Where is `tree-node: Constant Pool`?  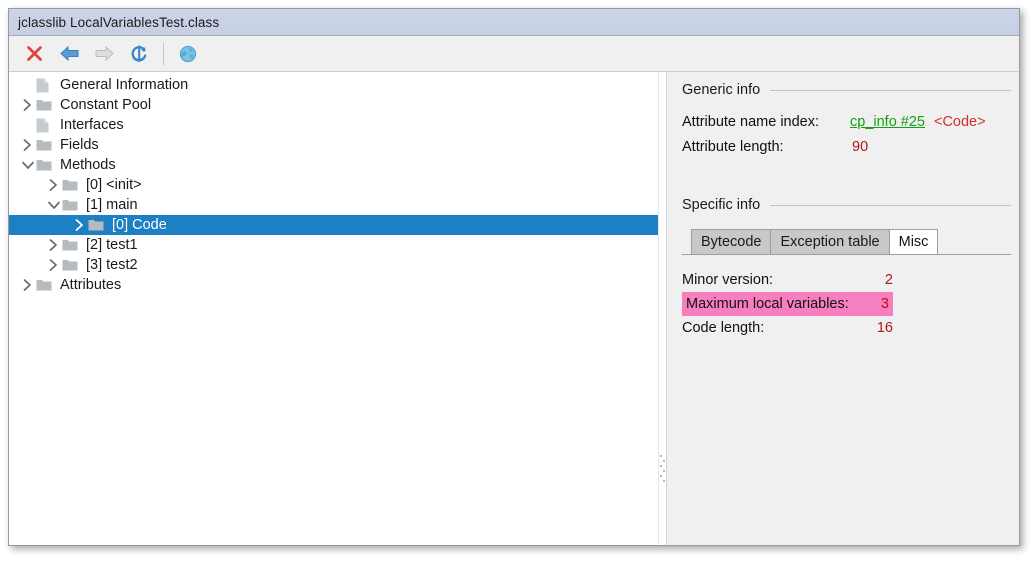
tree-node: Constant Pool is located at coordinates (333, 105).